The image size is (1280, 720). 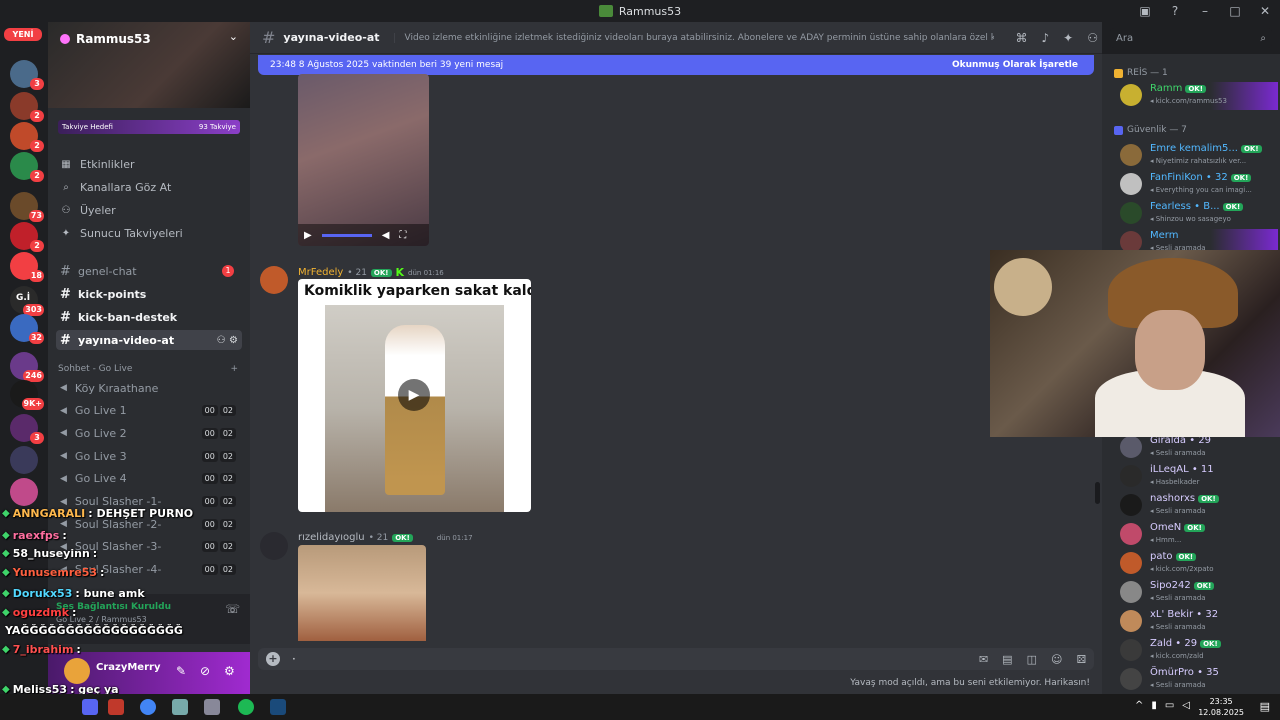 I want to click on bell-icon: ♪, so click(x=1046, y=38).